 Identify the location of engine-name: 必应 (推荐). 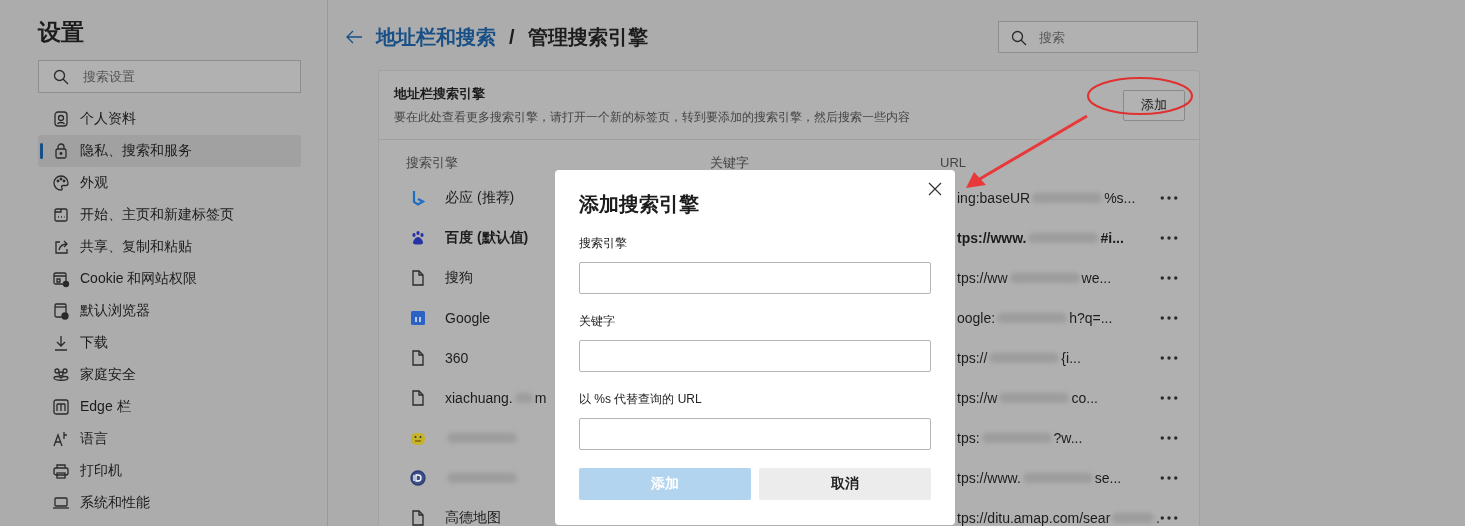
(480, 198).